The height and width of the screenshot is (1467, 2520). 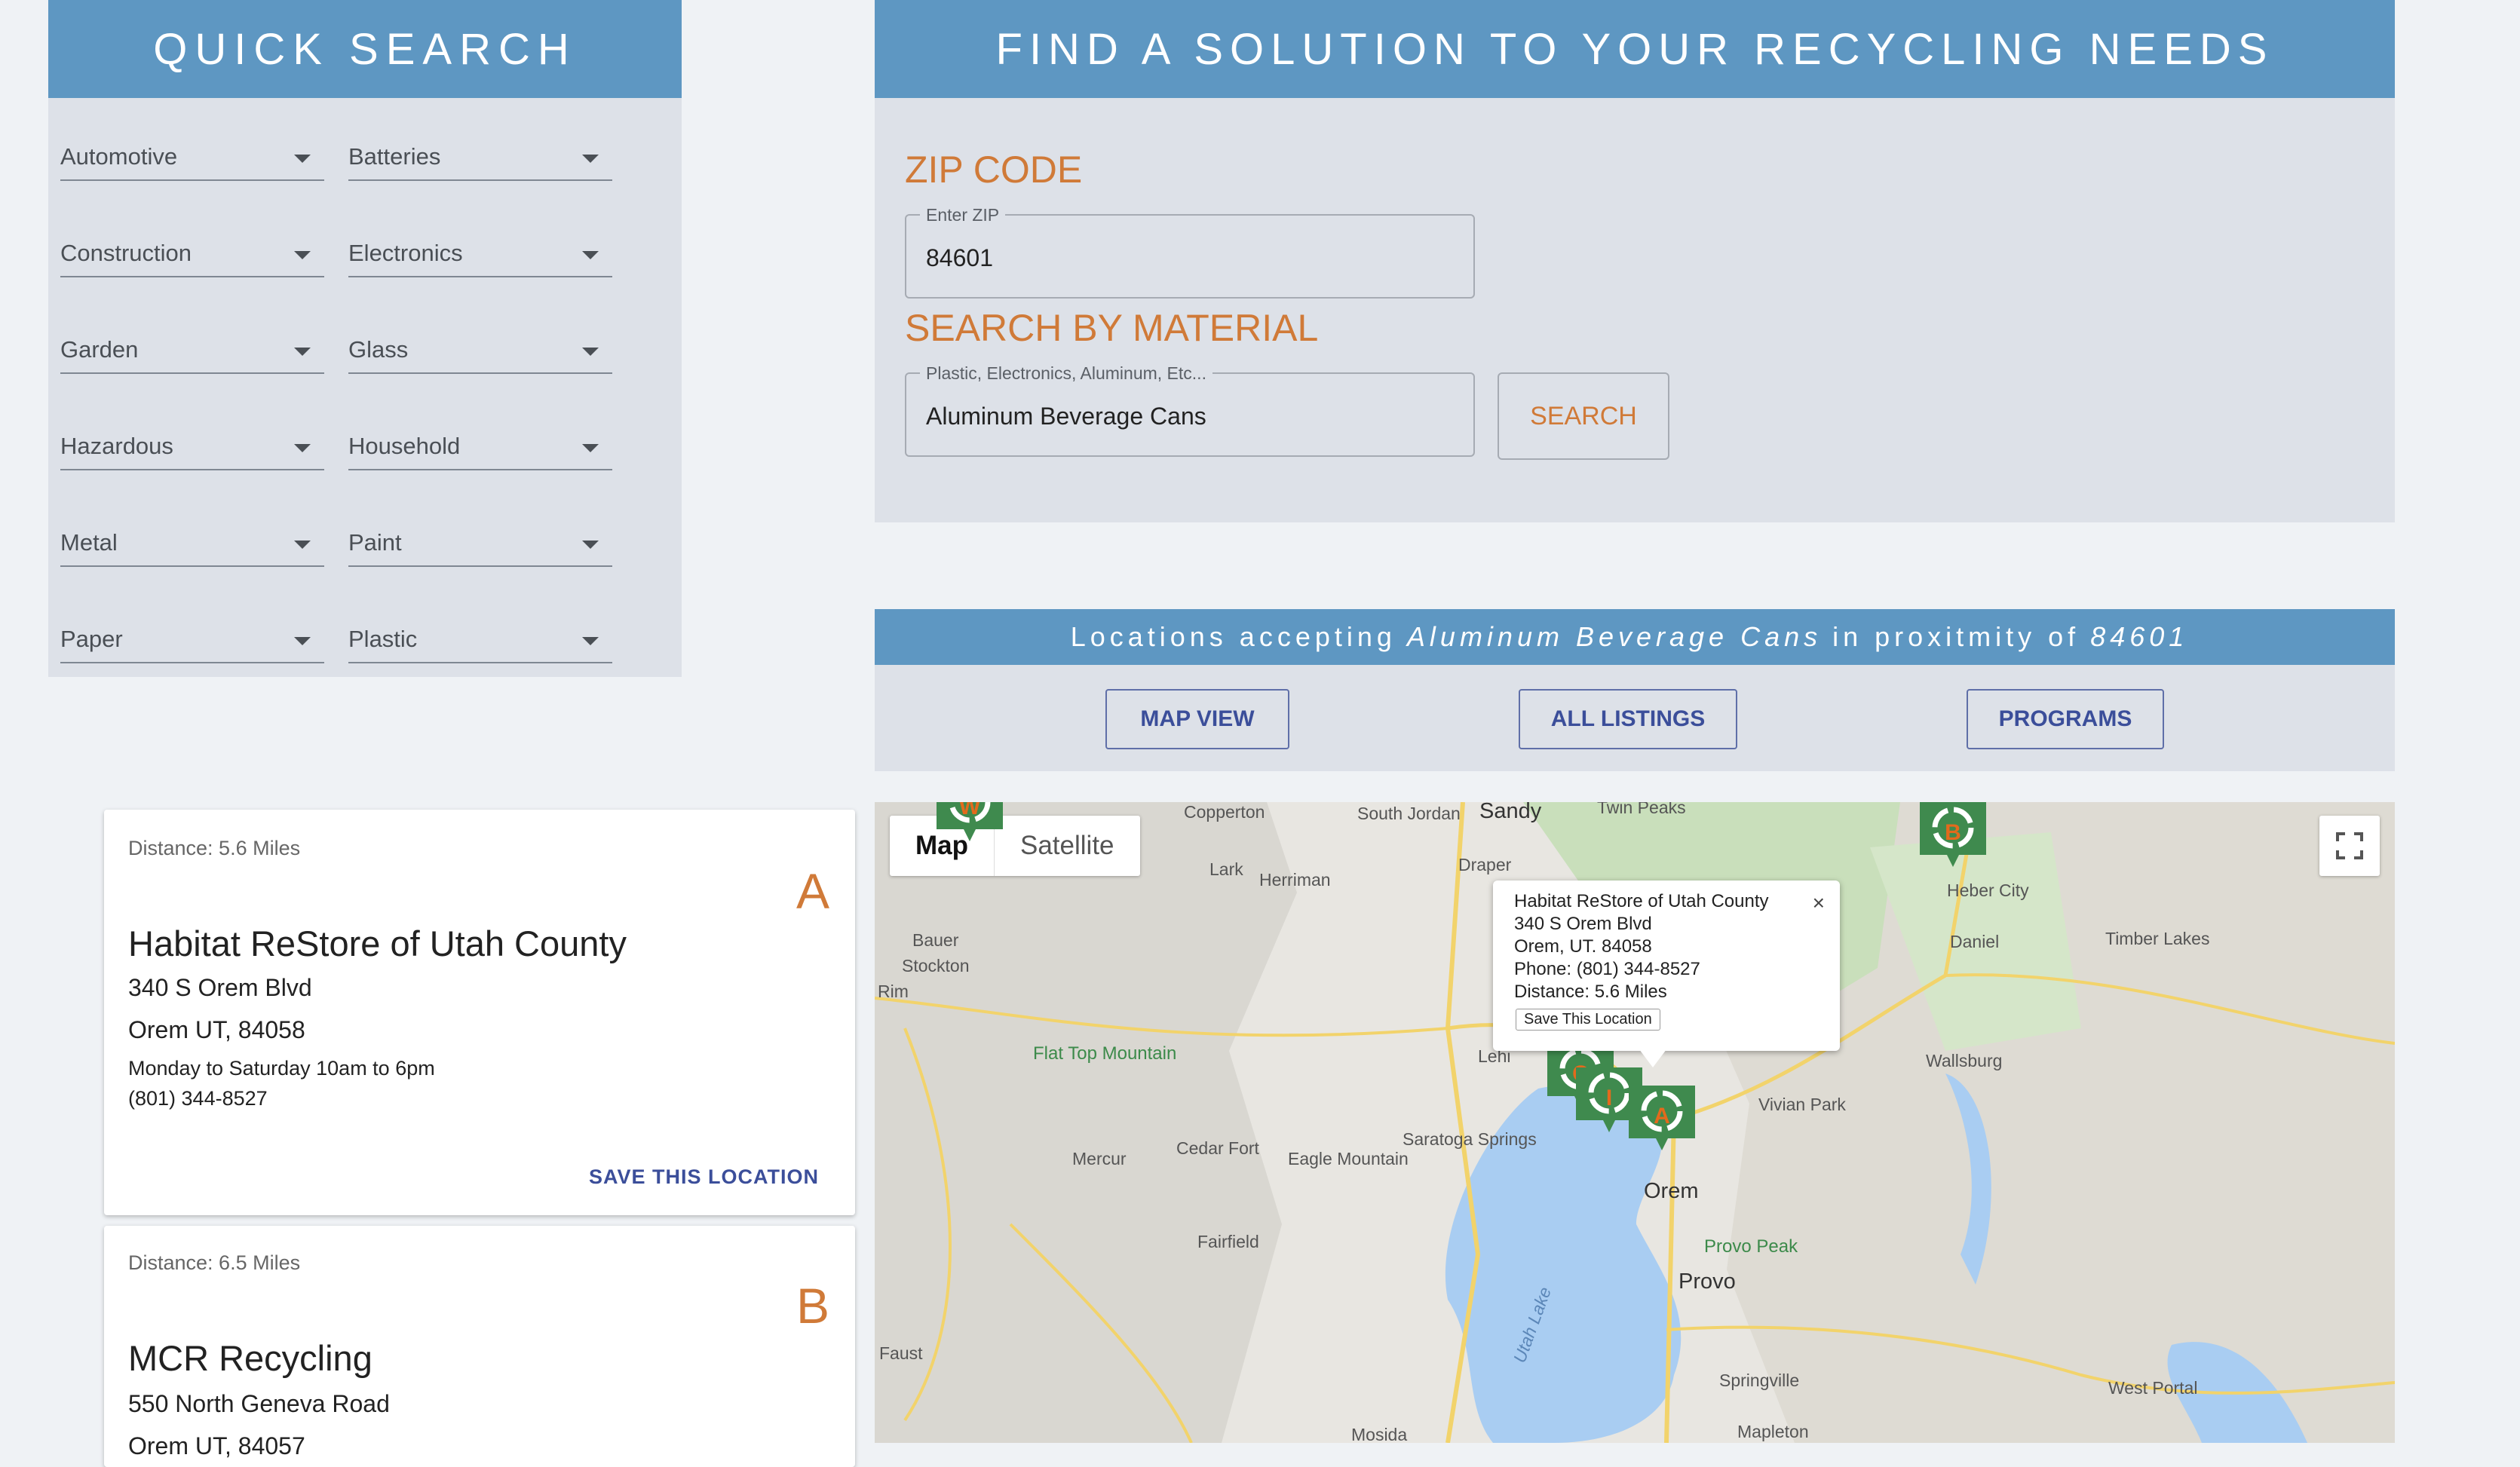 What do you see at coordinates (217, 1445) in the screenshot?
I see `listing-city: Orem UT, 84057` at bounding box center [217, 1445].